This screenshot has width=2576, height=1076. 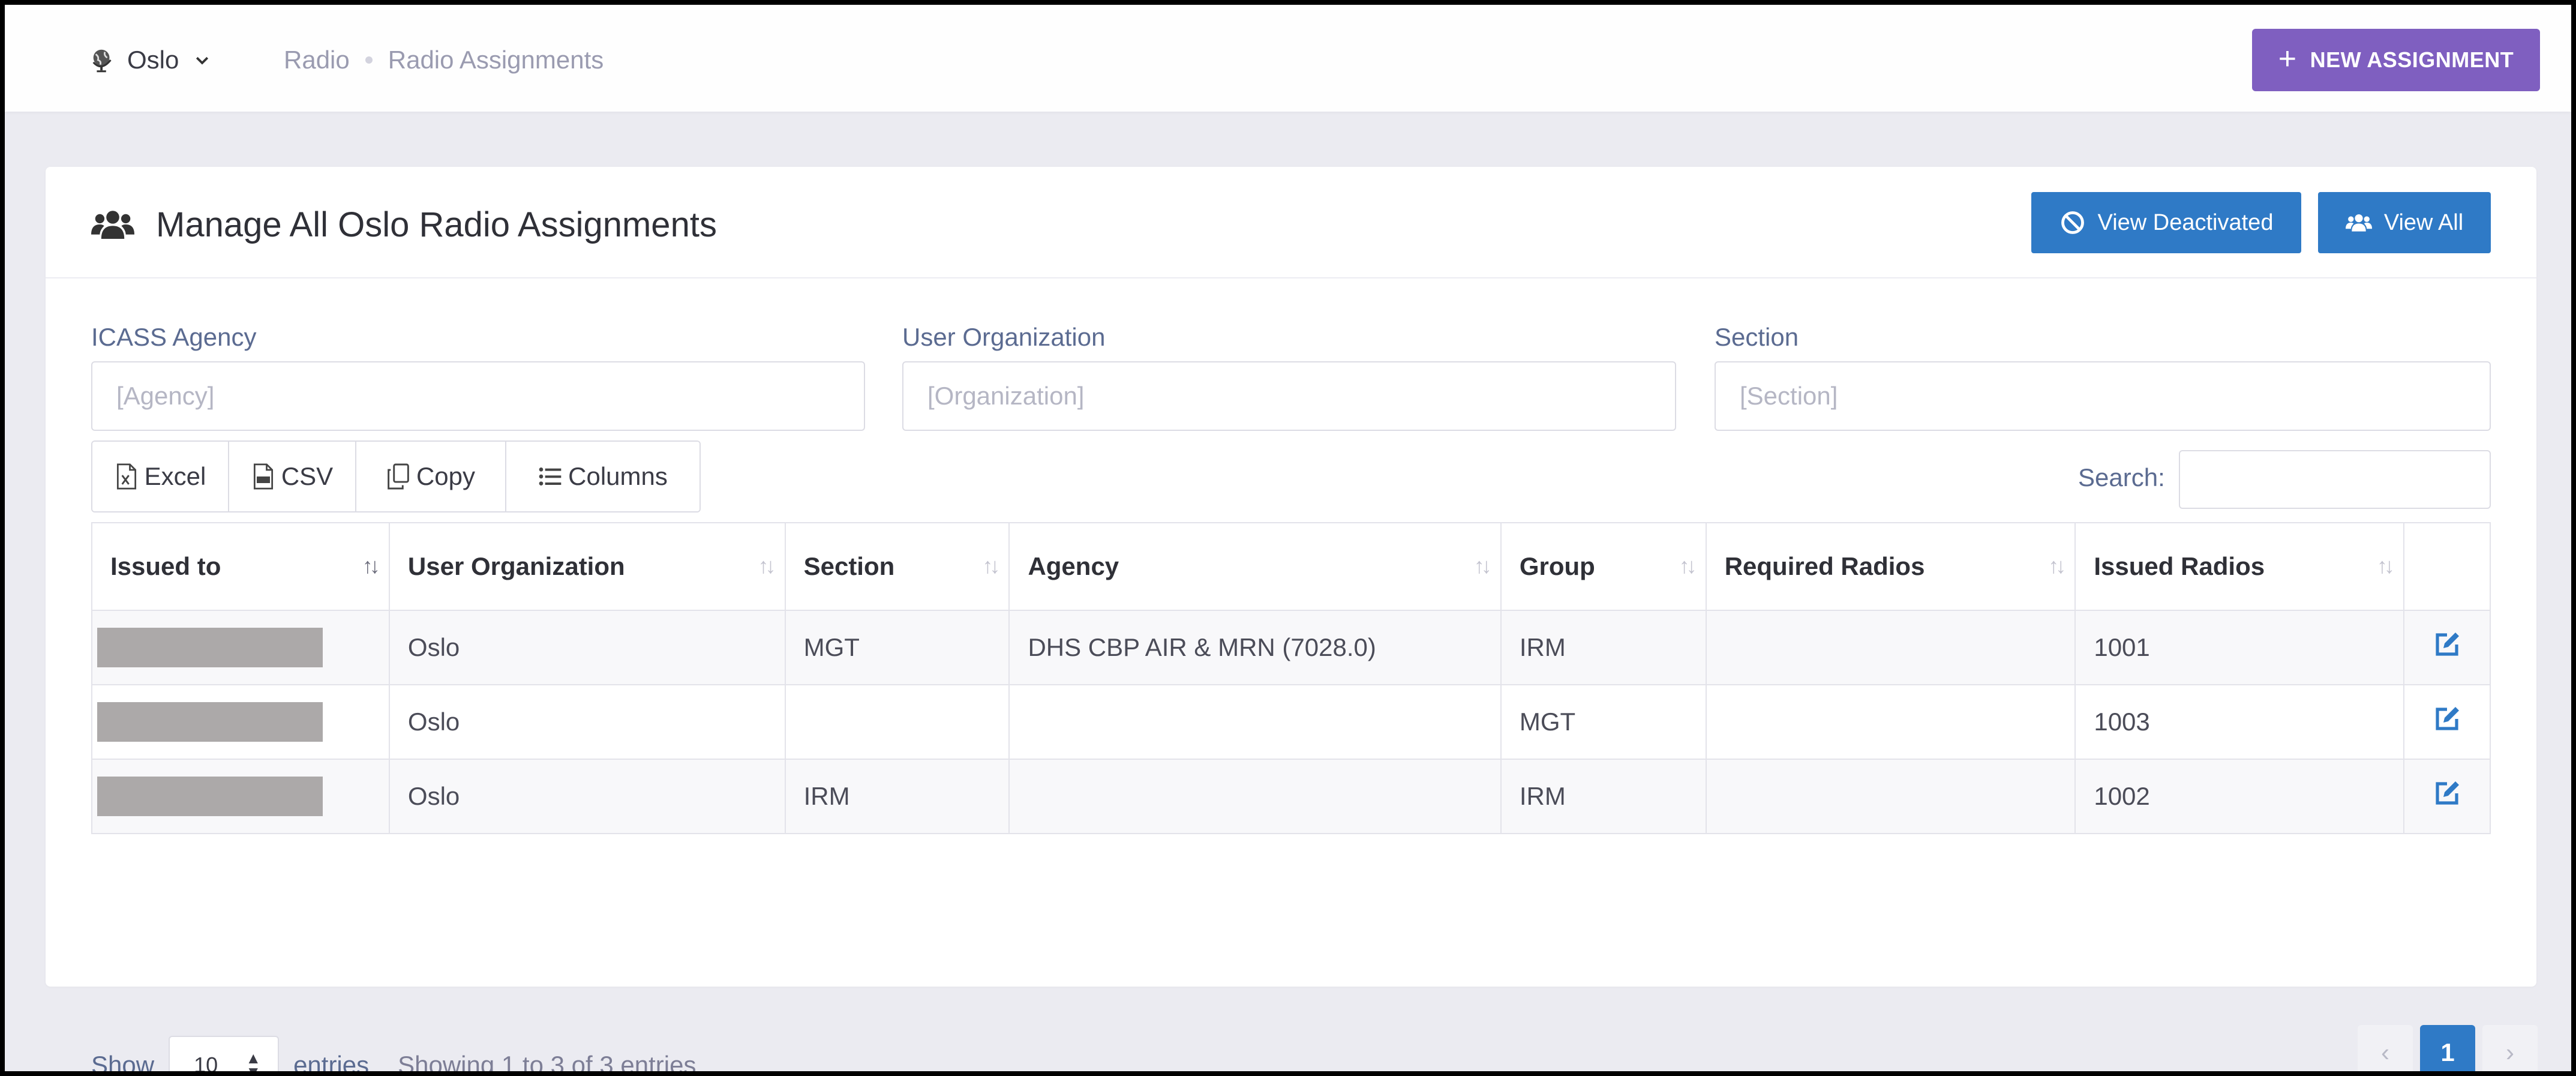 What do you see at coordinates (2510, 1050) in the screenshot?
I see `next-page-button: ›` at bounding box center [2510, 1050].